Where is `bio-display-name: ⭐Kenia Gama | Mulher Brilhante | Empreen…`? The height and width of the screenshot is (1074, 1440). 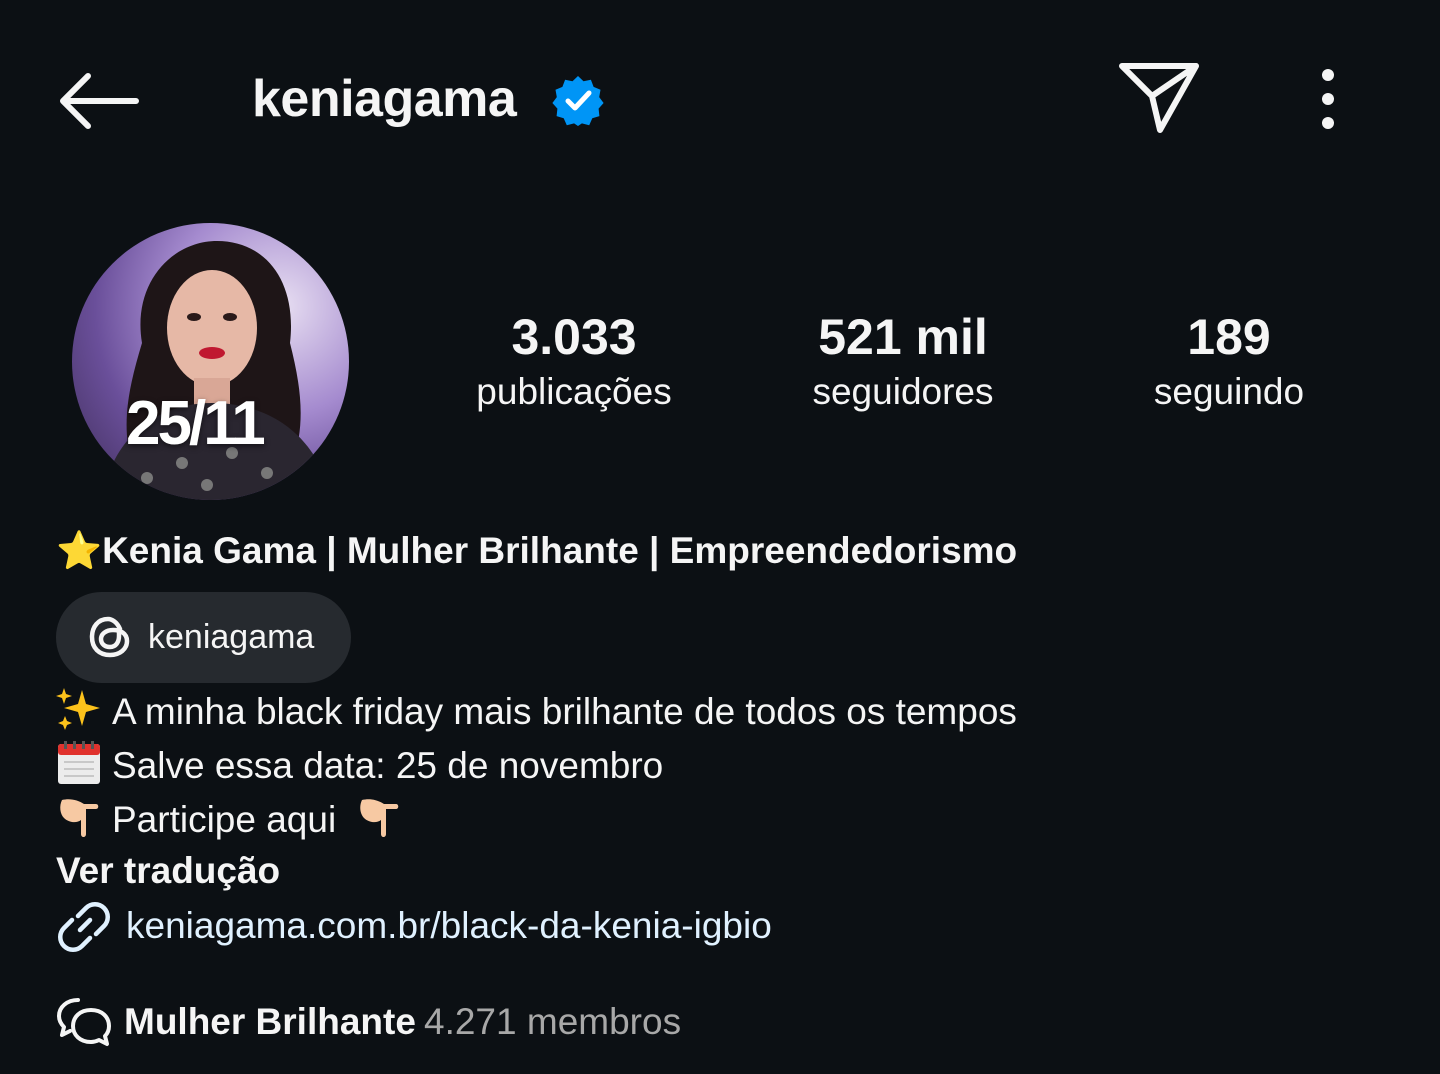
bio-display-name: ⭐Kenia Gama | Mulher Brilhante | Empreen… is located at coordinates (537, 550).